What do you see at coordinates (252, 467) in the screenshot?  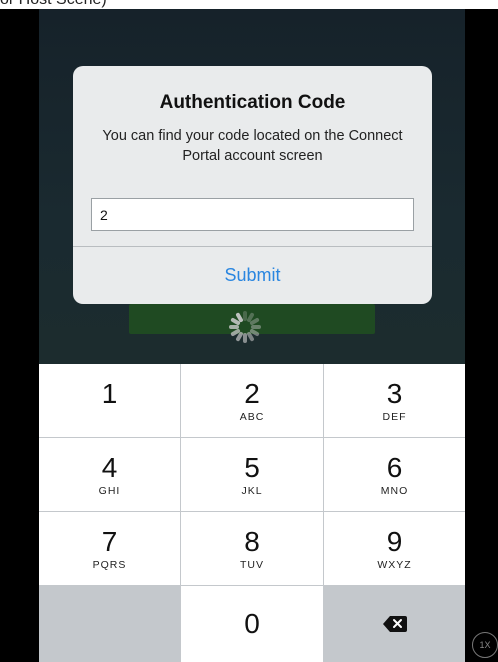 I see `key-digit: 5` at bounding box center [252, 467].